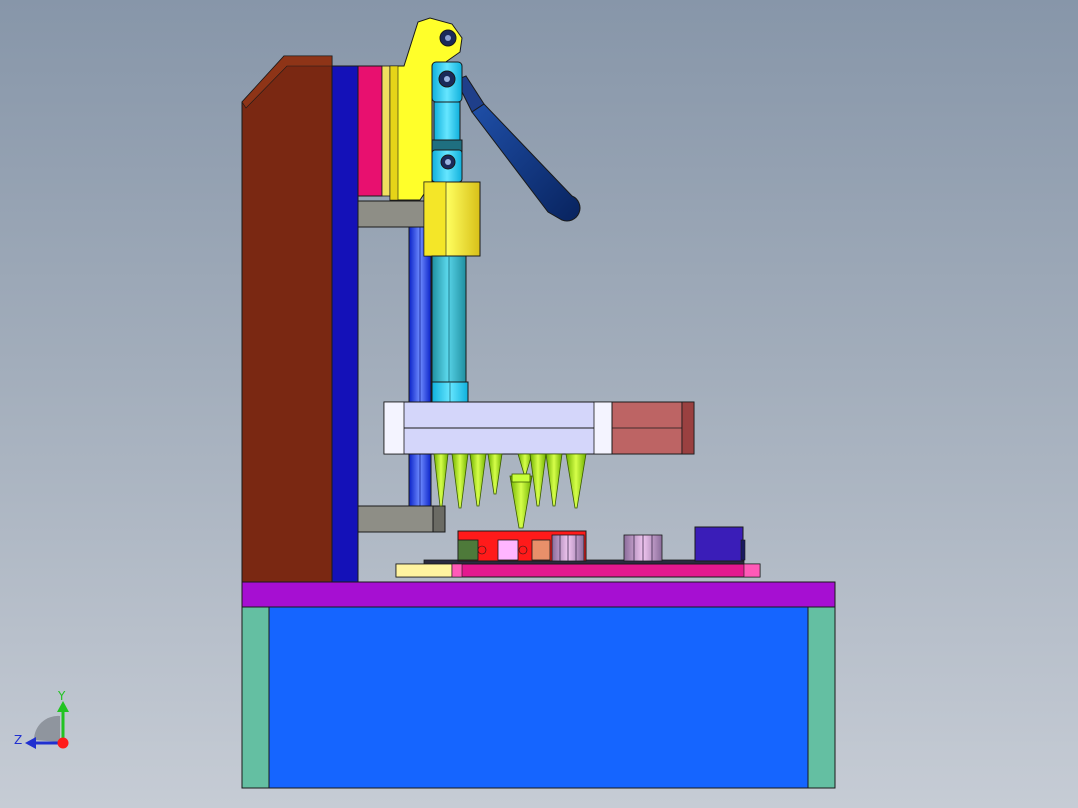 This screenshot has width=1078, height=808. I want to click on fixture-assembly, so click(578, 552).